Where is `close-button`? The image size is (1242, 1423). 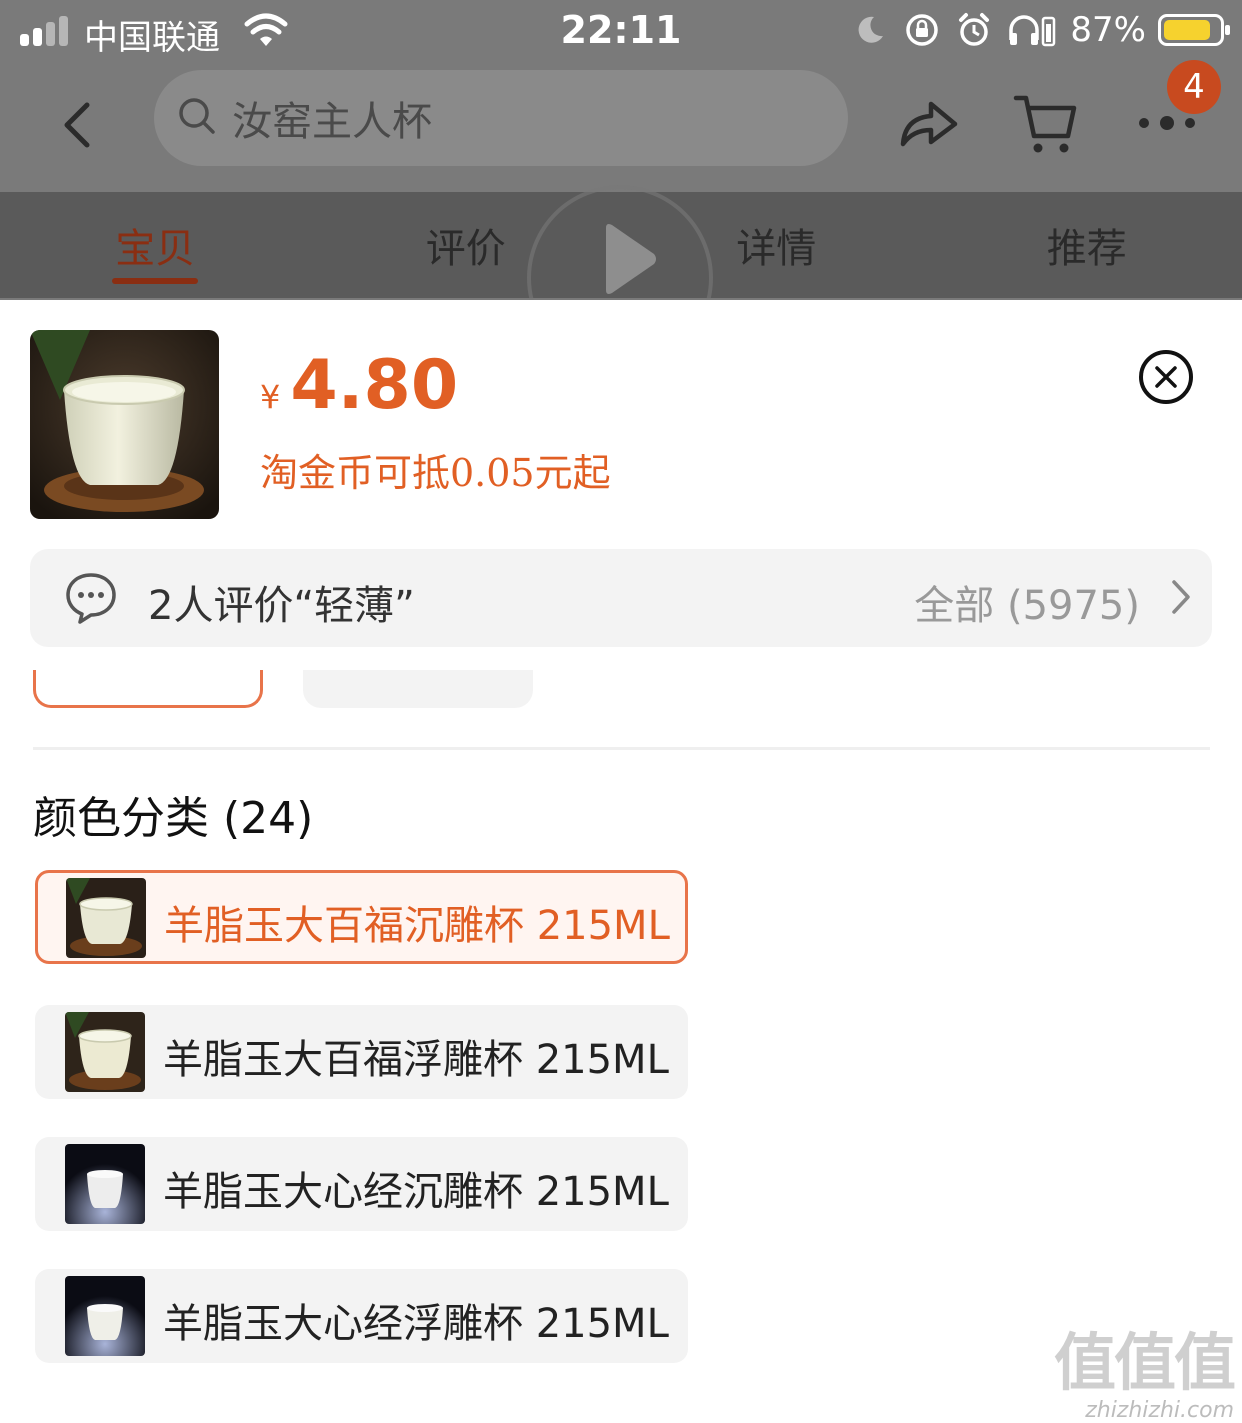 close-button is located at coordinates (1166, 377).